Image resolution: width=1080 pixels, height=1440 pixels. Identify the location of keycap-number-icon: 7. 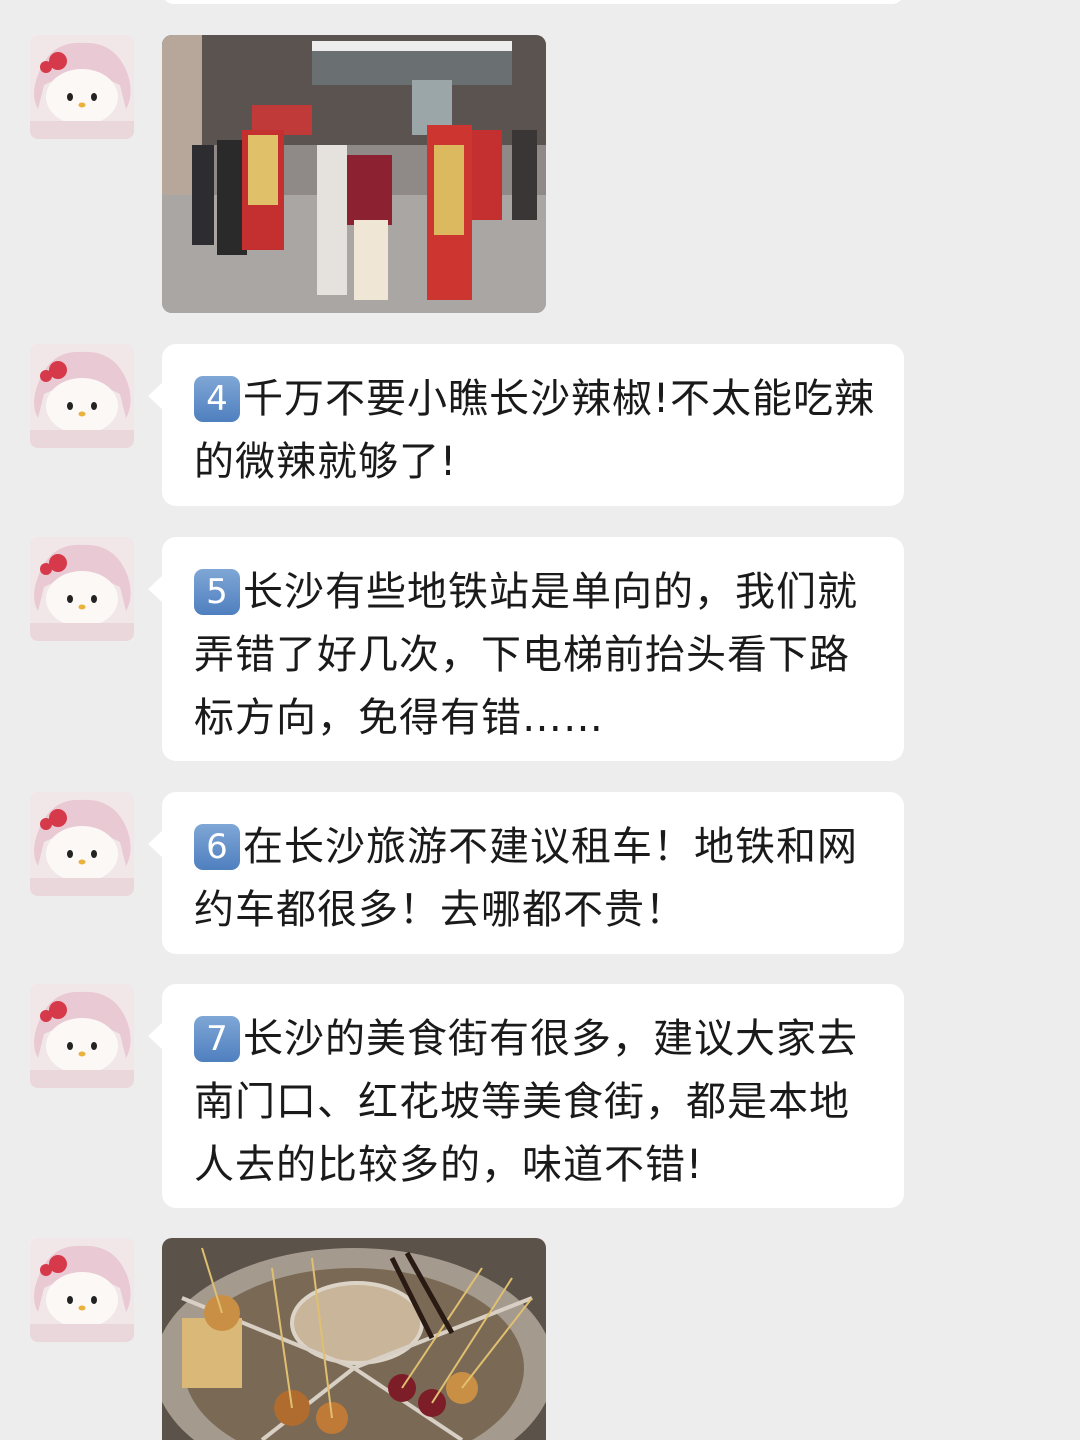
(217, 1039).